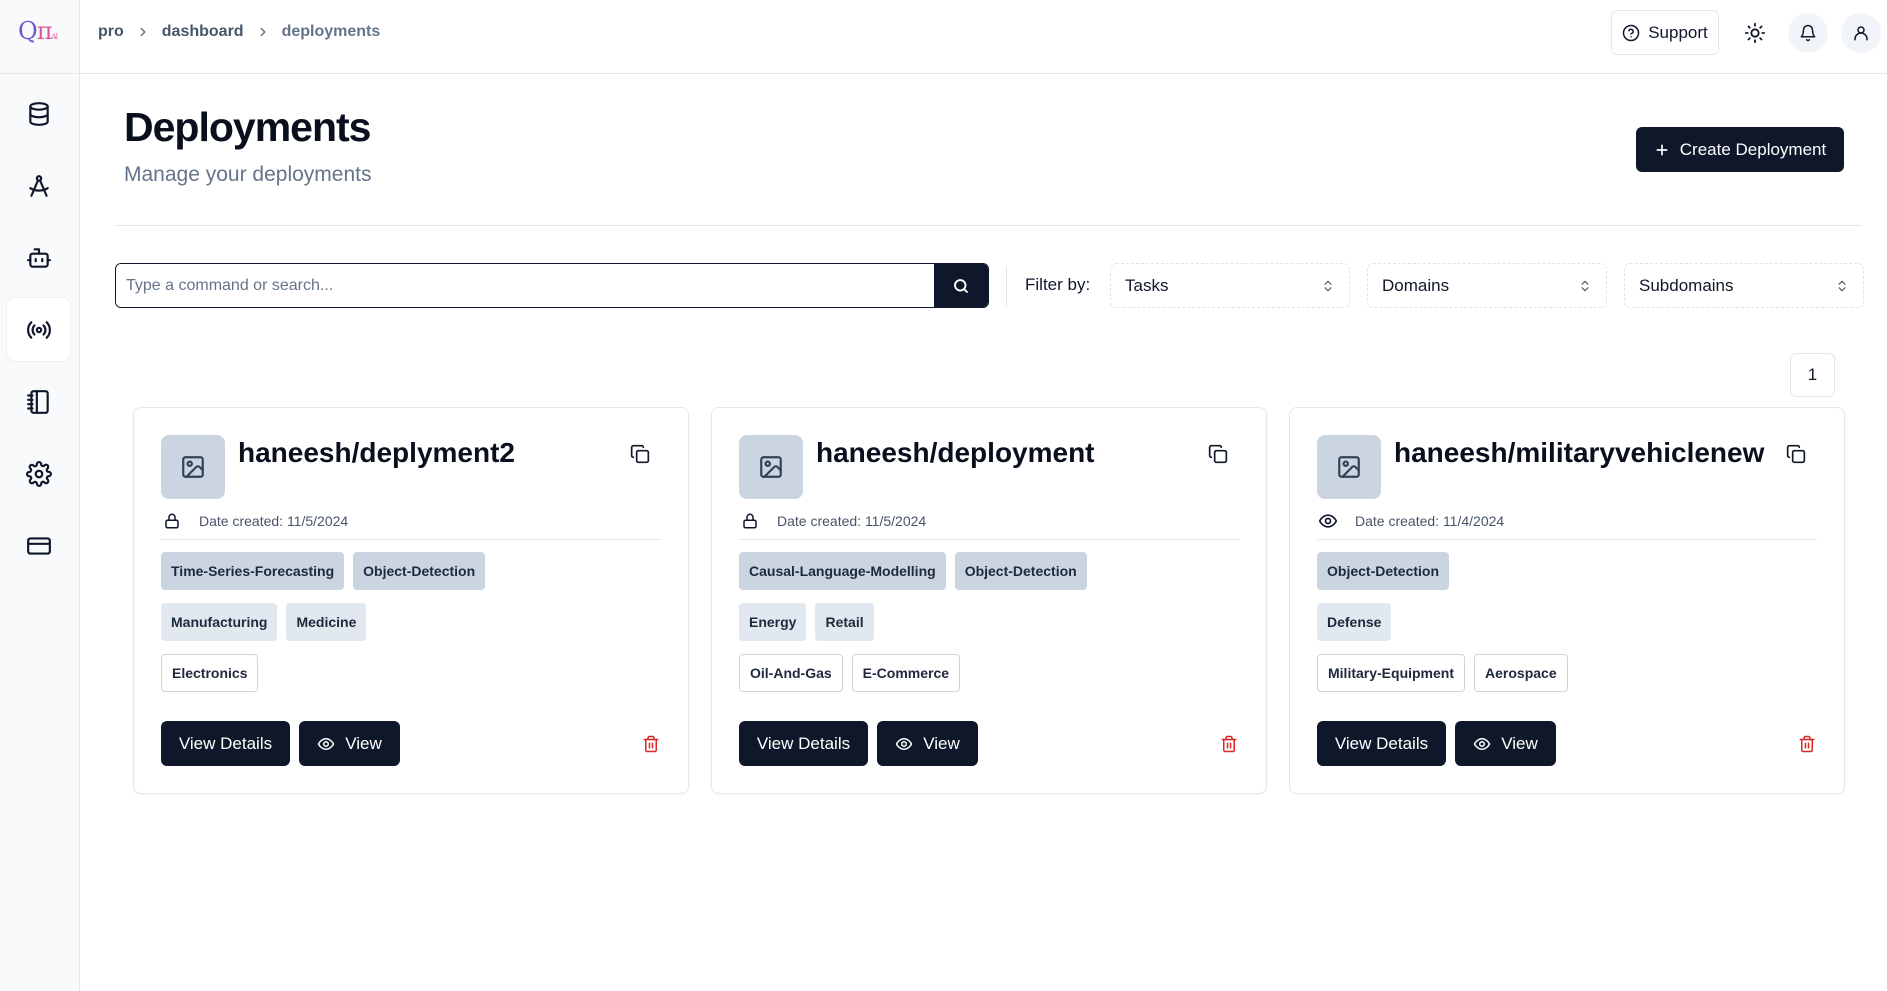 The width and height of the screenshot is (1887, 991). I want to click on domain-tag: Manufacturing, so click(219, 622).